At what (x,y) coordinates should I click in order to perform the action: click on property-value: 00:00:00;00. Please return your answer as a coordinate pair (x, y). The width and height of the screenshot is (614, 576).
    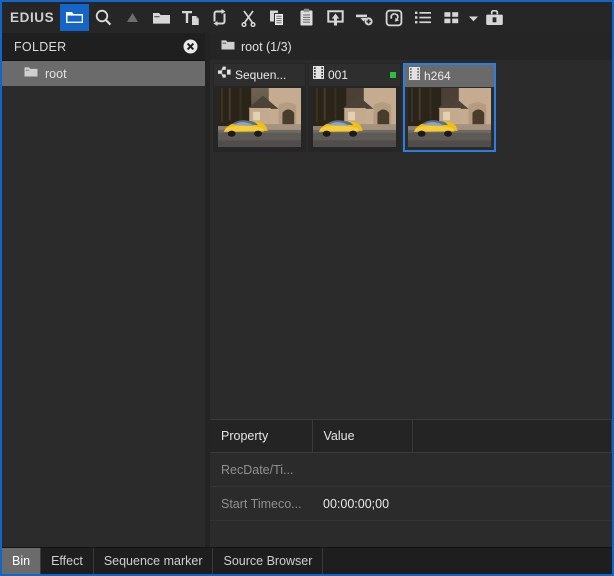
    Looking at the image, I should click on (362, 503).